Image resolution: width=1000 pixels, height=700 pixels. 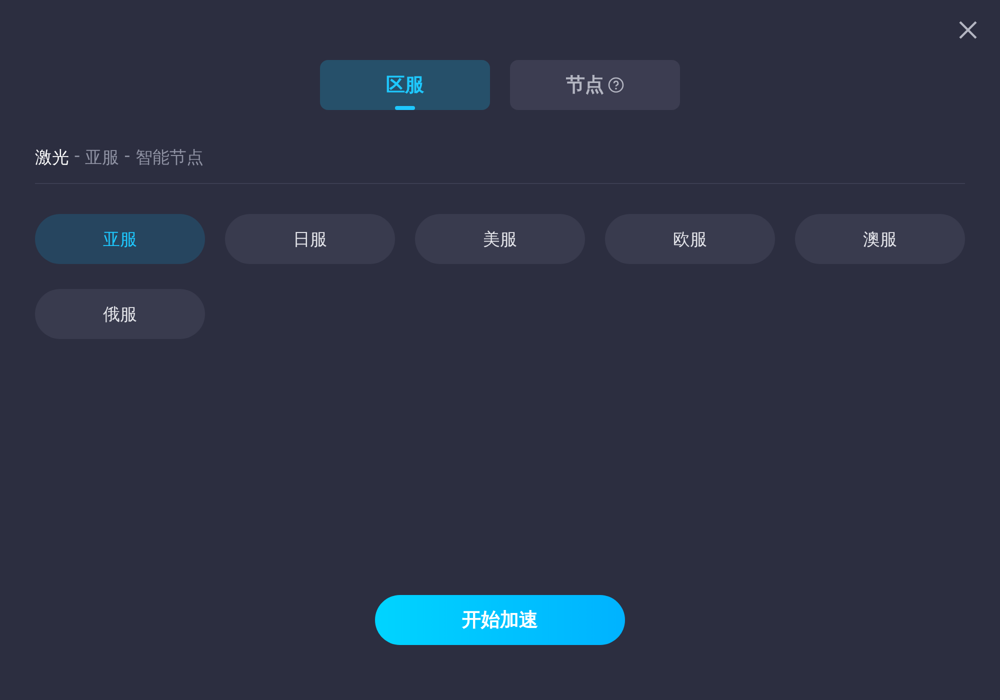 I want to click on region-option: 日服, so click(x=310, y=239).